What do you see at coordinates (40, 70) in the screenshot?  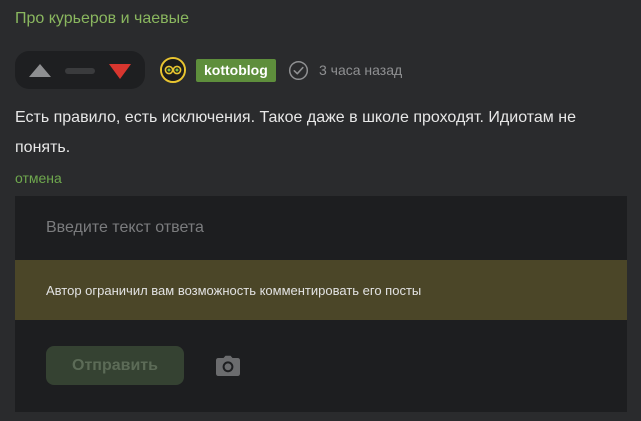 I see `upvote-icon` at bounding box center [40, 70].